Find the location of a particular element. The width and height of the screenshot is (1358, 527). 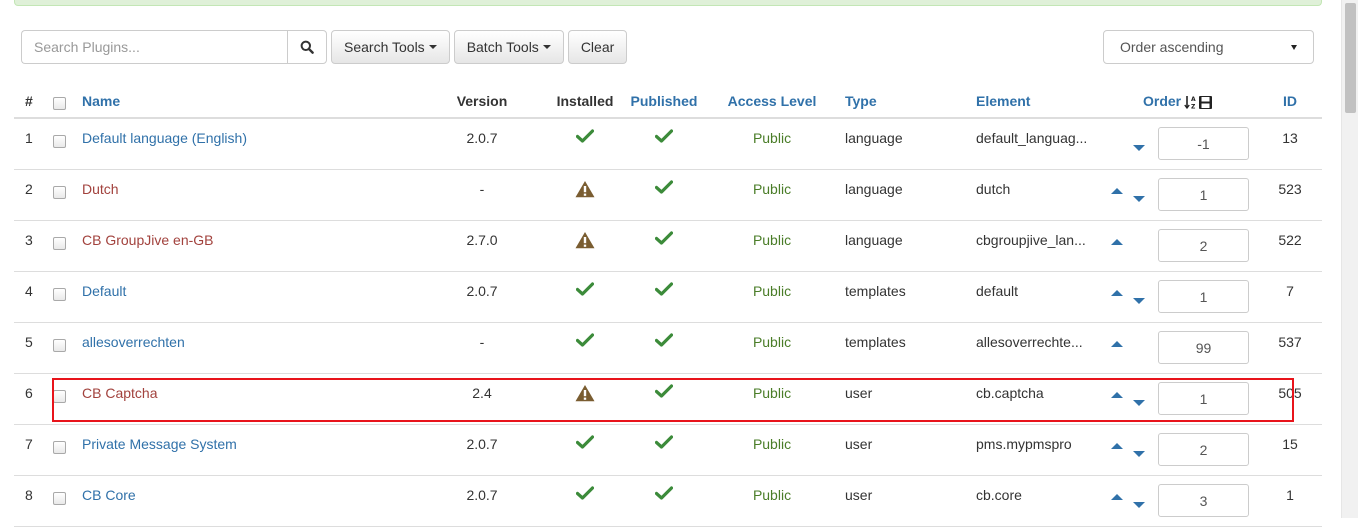

plugin-name-link: Private Message System is located at coordinates (159, 444).